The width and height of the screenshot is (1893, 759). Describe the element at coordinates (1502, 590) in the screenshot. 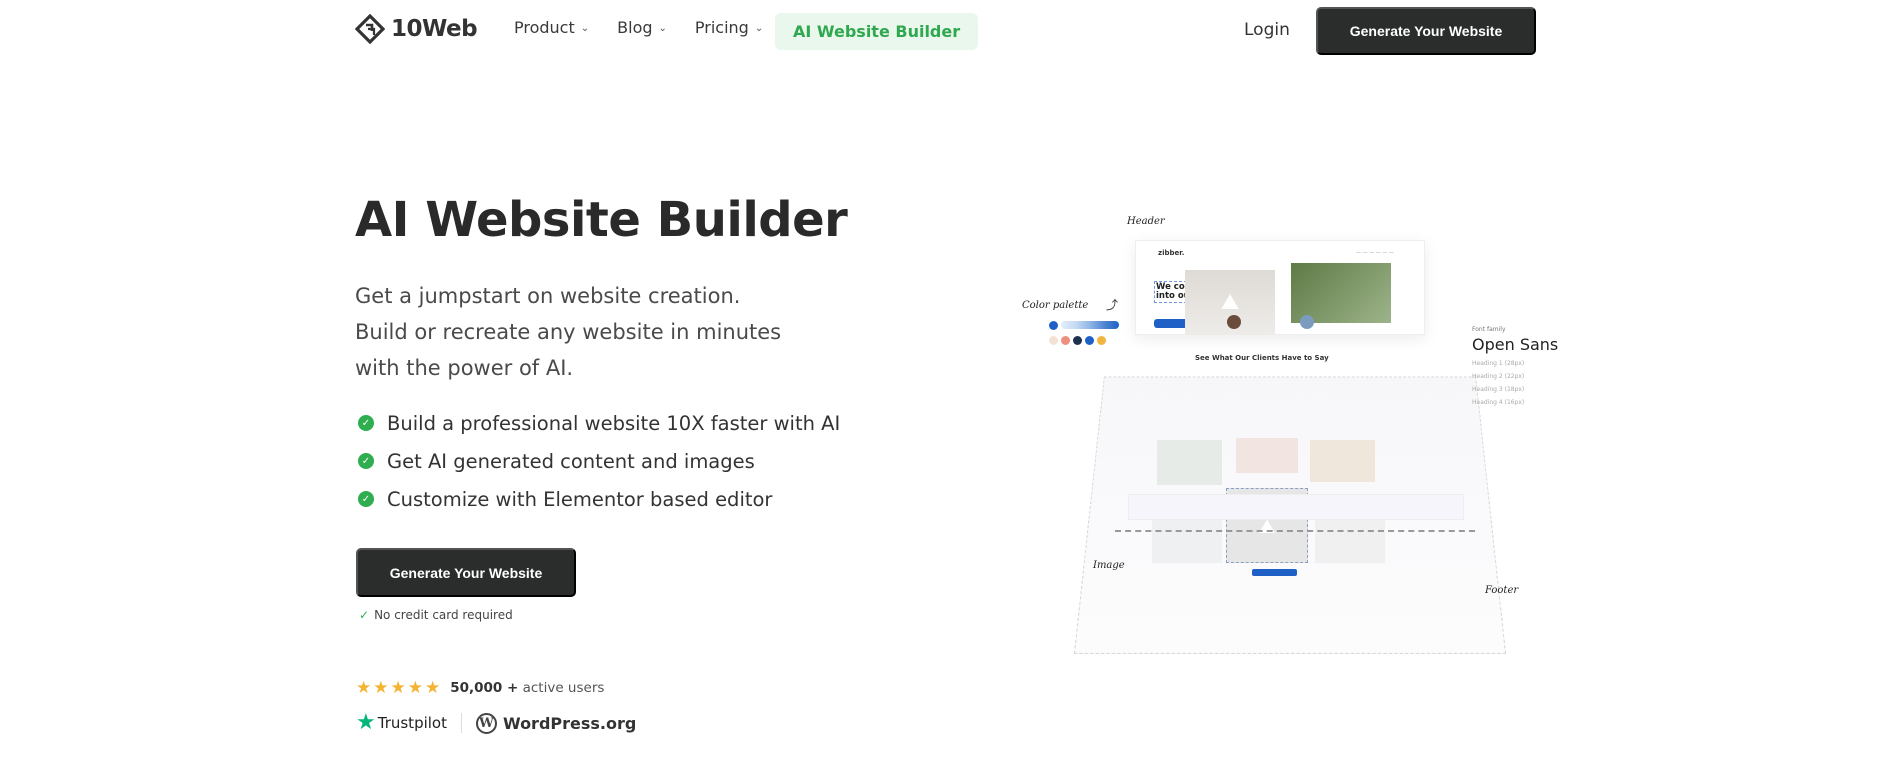

I see `footer-label: Footer` at that location.